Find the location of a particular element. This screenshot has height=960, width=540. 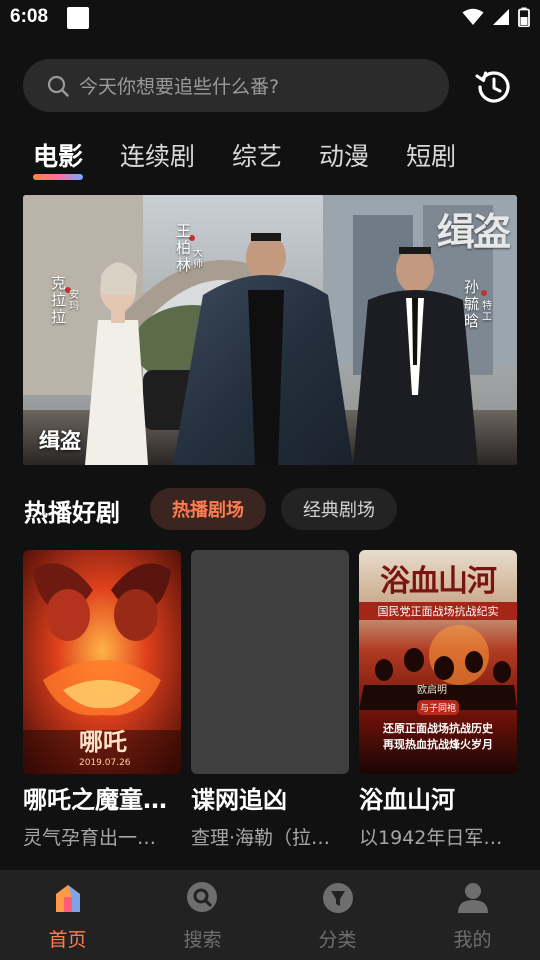

nav-search: 搜索 is located at coordinates (202, 915).